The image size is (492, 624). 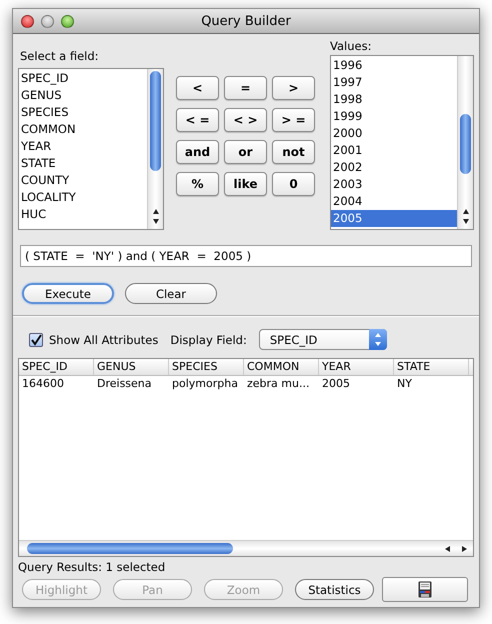 I want to click on checkbox-label: Show All Attributes, so click(x=103, y=339).